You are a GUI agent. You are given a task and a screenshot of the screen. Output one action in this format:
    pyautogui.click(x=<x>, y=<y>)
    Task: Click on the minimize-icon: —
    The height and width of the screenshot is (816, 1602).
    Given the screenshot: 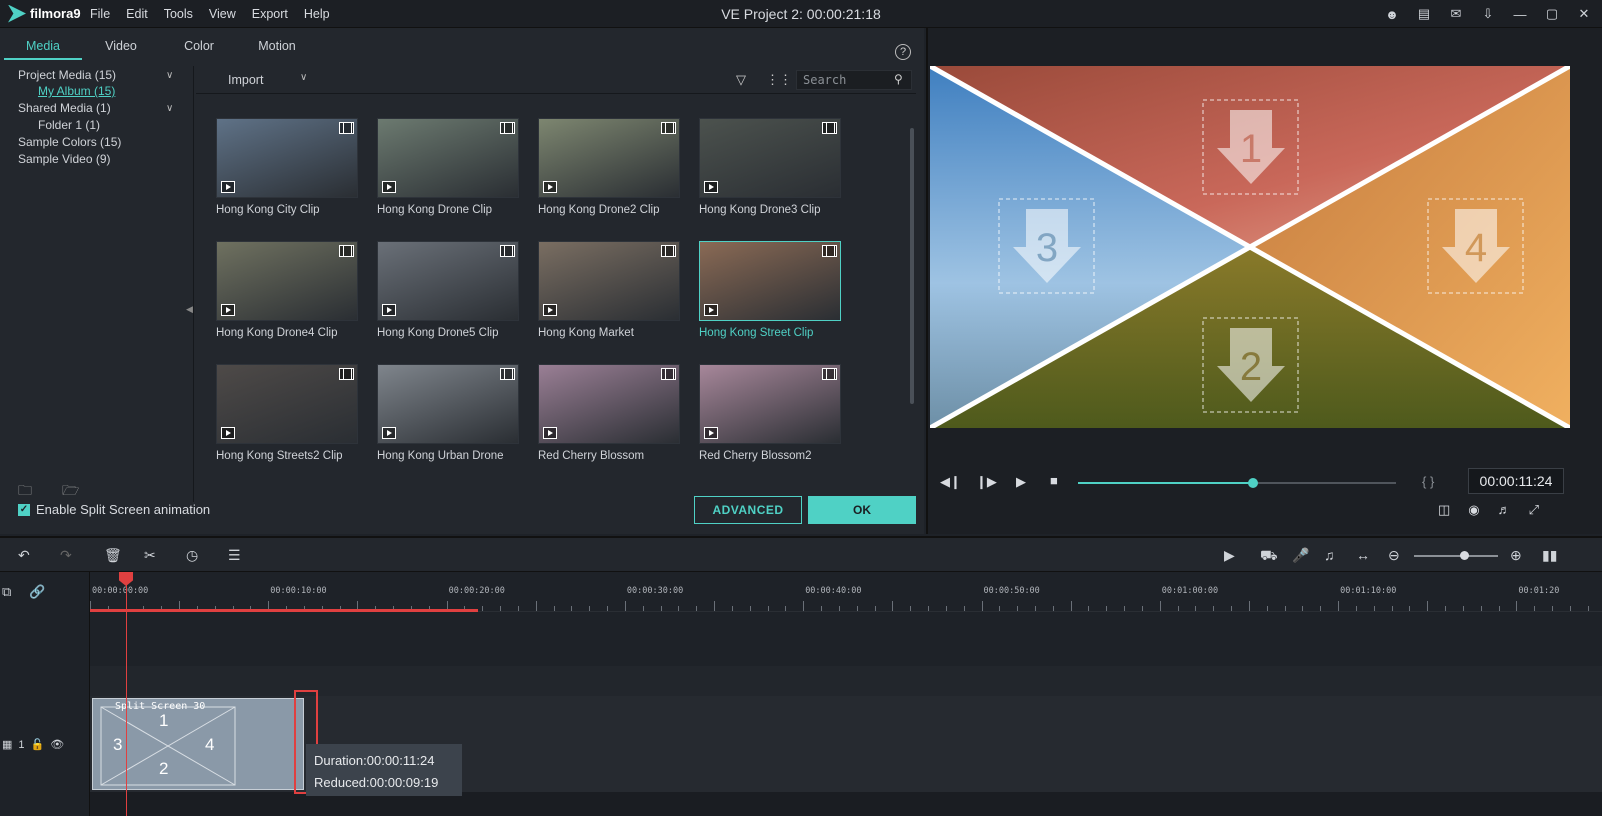 What is the action you would take?
    pyautogui.click(x=1520, y=14)
    